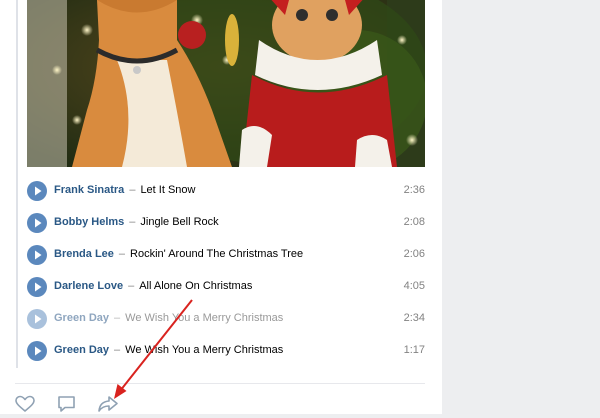 The height and width of the screenshot is (418, 600). What do you see at coordinates (414, 318) in the screenshot?
I see `track-duration: 2:34` at bounding box center [414, 318].